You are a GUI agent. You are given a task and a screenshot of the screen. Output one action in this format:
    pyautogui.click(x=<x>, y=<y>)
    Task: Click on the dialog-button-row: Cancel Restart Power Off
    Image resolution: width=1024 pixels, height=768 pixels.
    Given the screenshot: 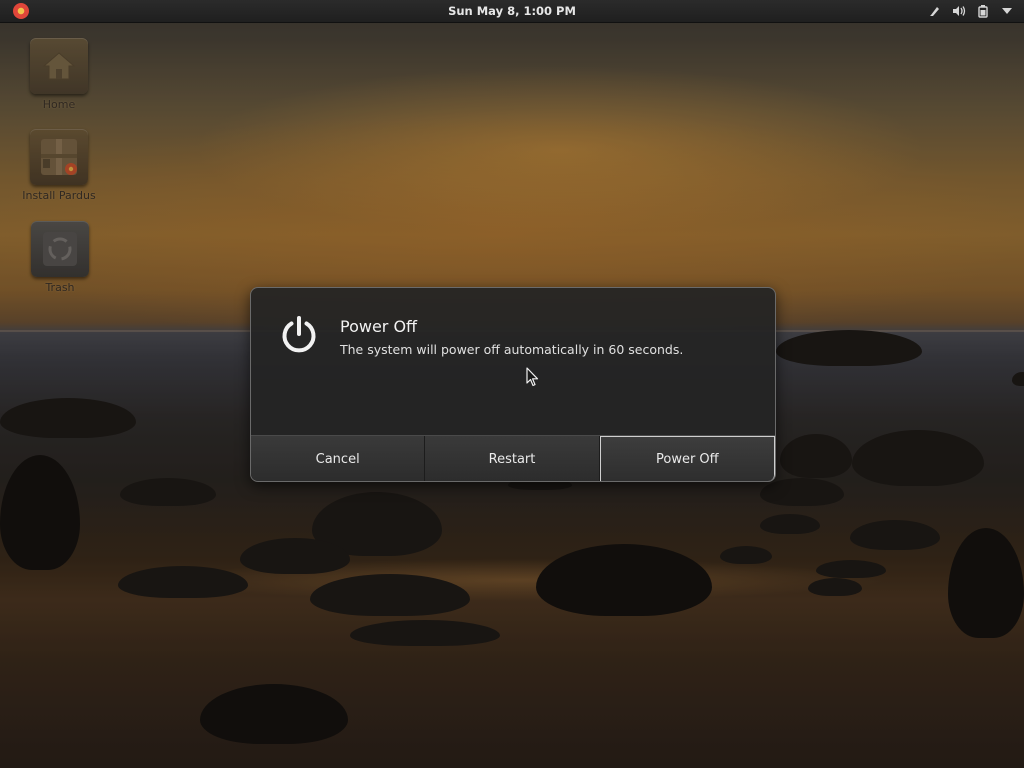 What is the action you would take?
    pyautogui.click(x=513, y=458)
    